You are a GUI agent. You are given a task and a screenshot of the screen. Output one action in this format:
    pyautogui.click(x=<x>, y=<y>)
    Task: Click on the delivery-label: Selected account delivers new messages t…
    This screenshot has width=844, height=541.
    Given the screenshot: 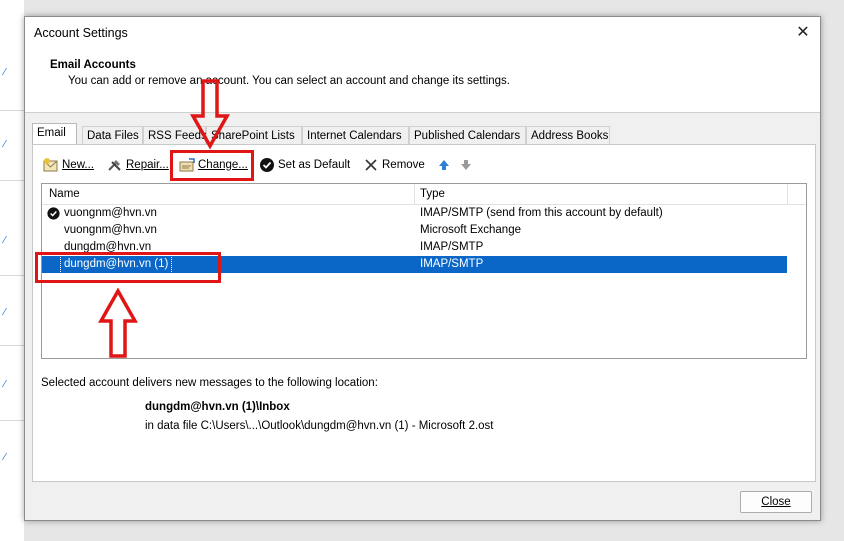 What is the action you would take?
    pyautogui.click(x=209, y=383)
    